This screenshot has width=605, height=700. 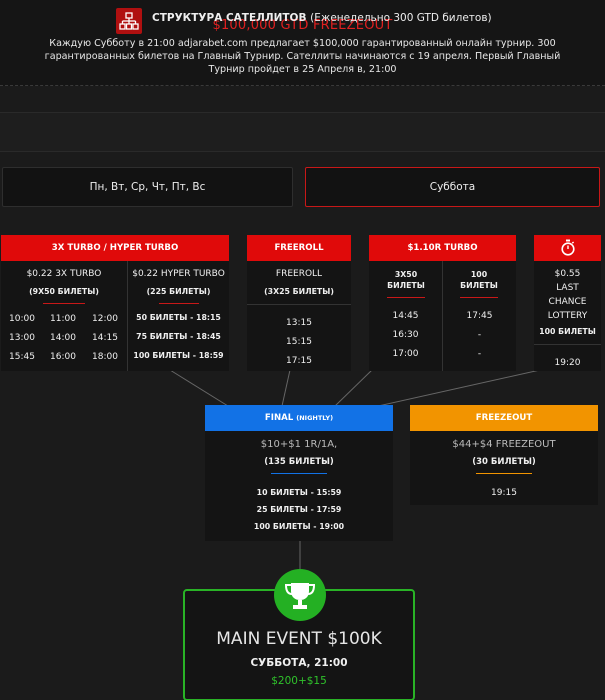 What do you see at coordinates (299, 444) in the screenshot?
I see `final-price: $10+$1 1R/1A,` at bounding box center [299, 444].